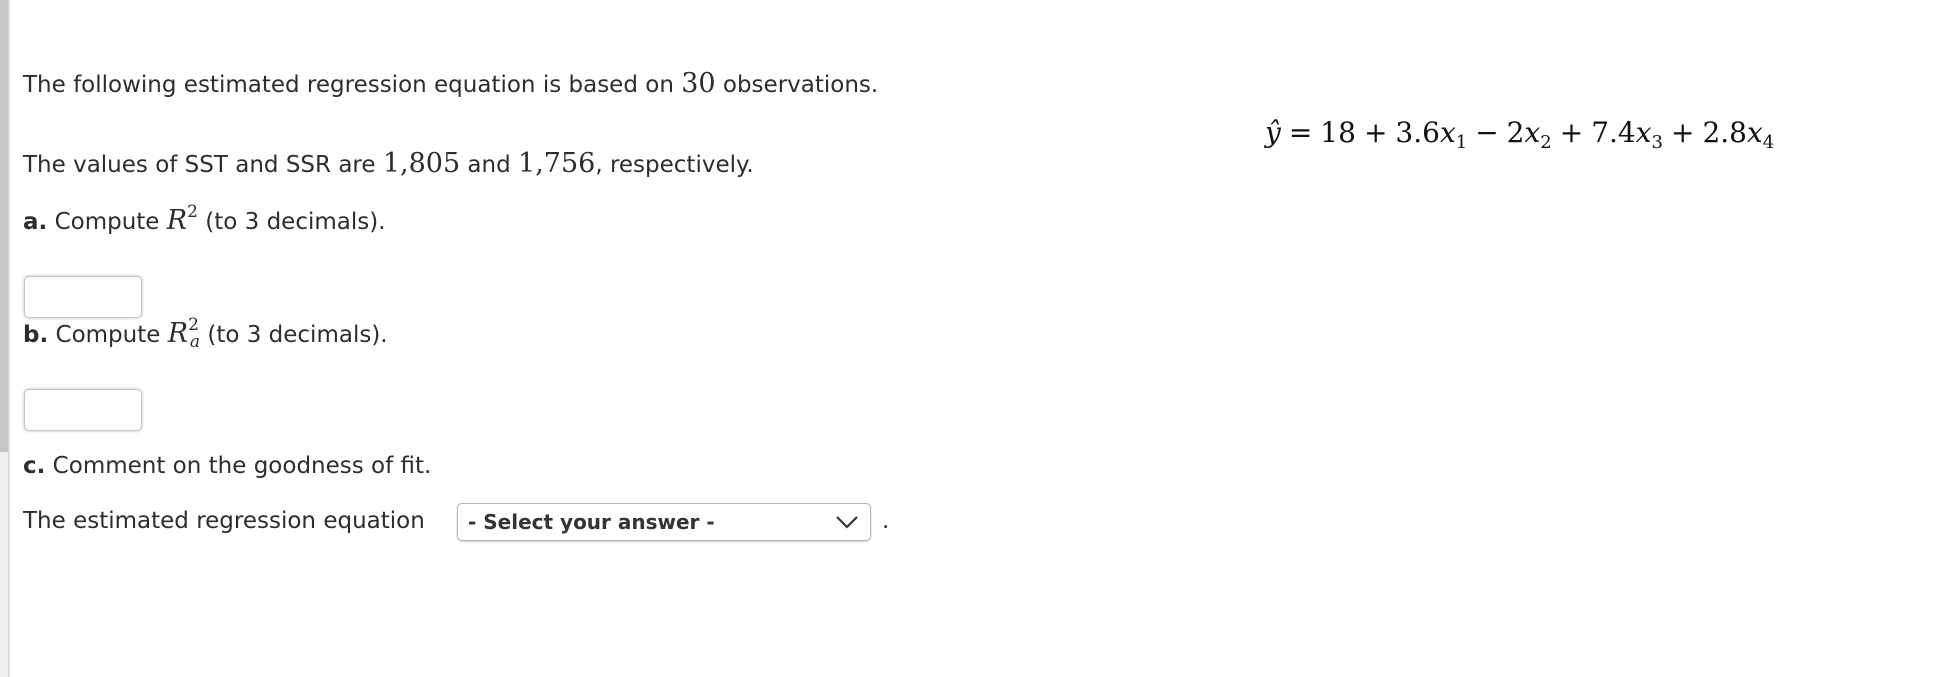 The height and width of the screenshot is (677, 1960). I want to click on sst-ssr-text-1: The values of SST and SSR are, so click(203, 165).